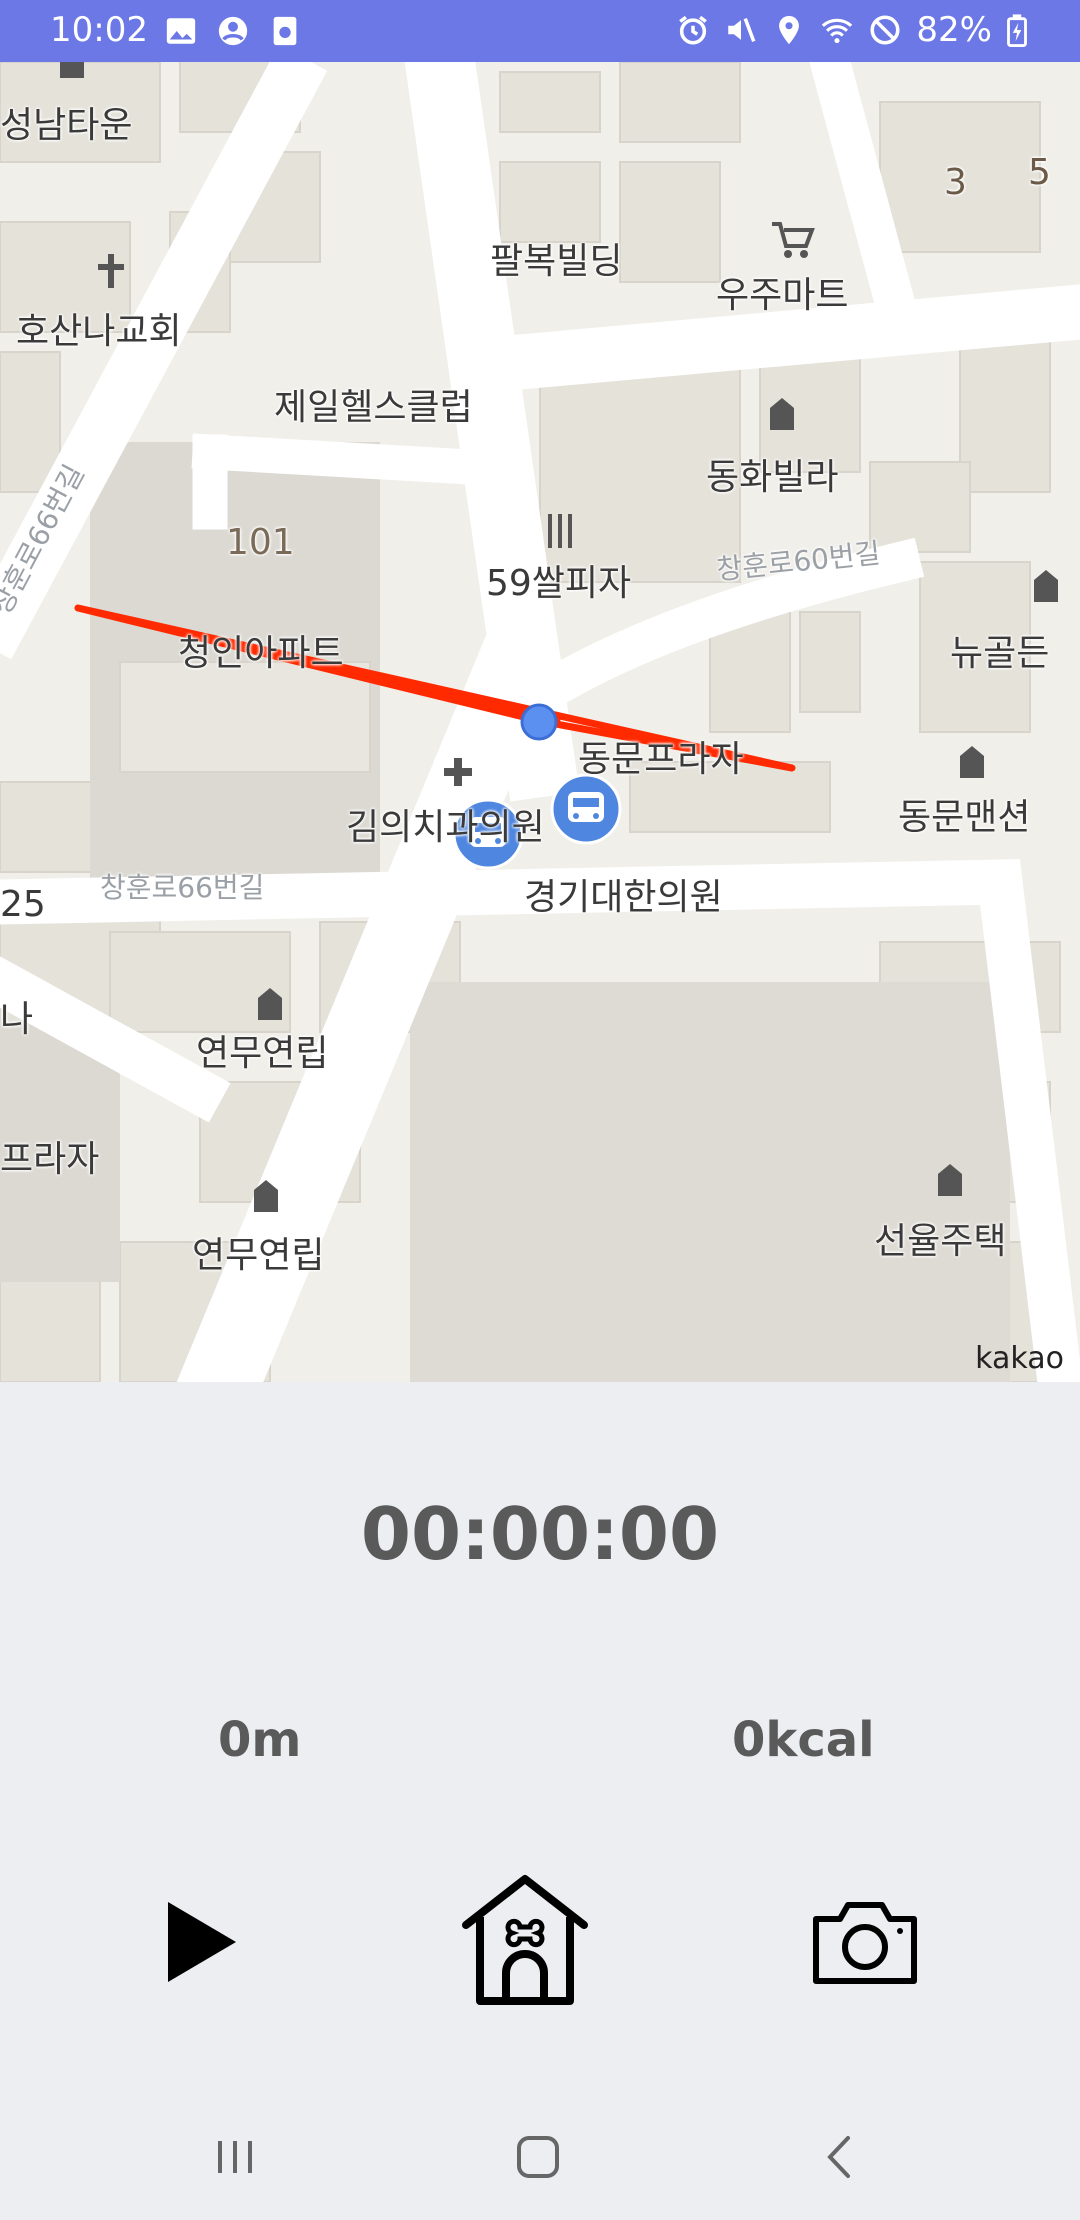  I want to click on poi-label: 팔복빌딩, so click(556, 258).